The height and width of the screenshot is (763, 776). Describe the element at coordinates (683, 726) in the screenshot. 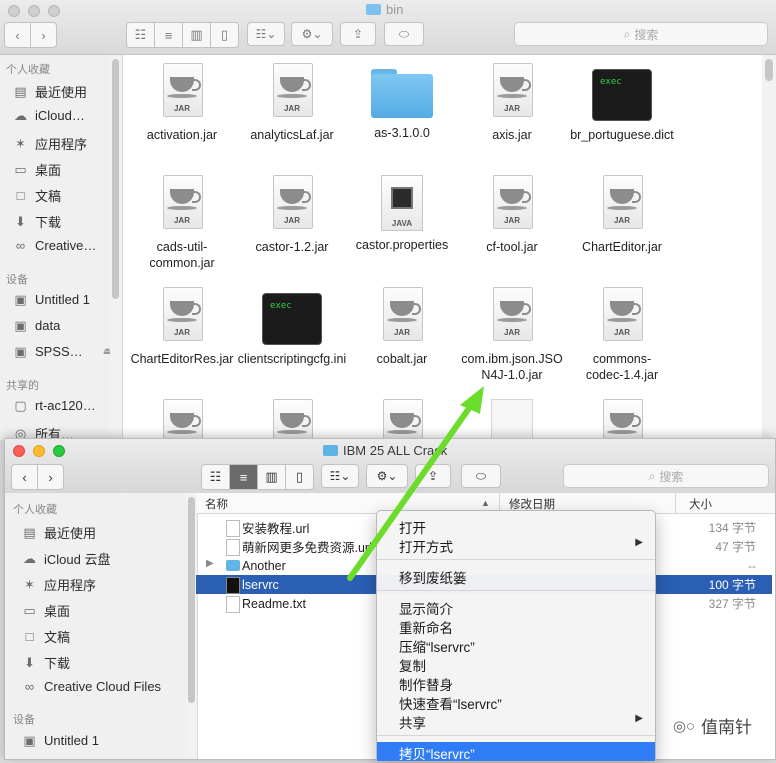

I see `wechat-icon: ◎○` at that location.